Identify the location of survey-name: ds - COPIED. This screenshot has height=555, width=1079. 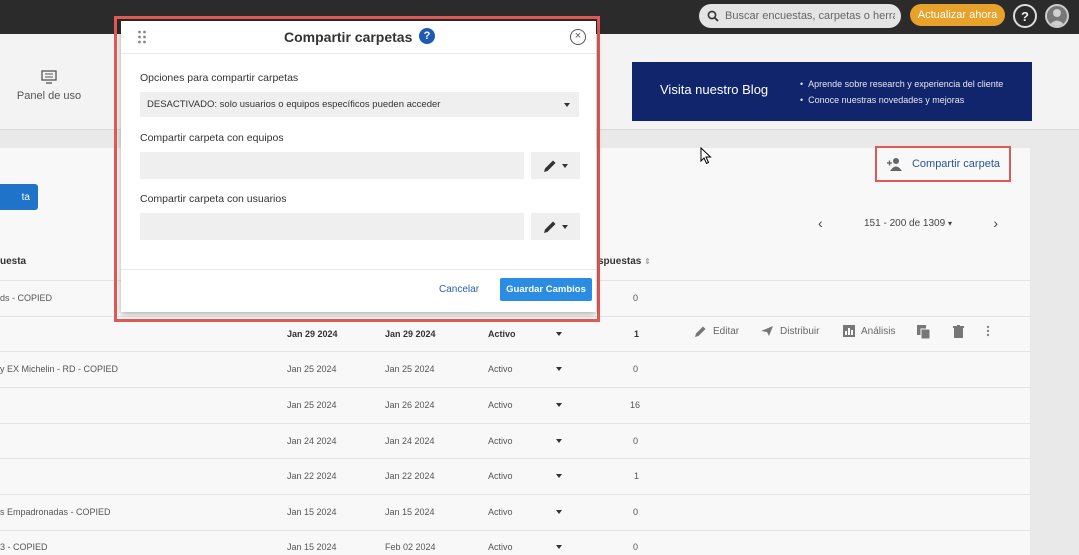
(26, 298).